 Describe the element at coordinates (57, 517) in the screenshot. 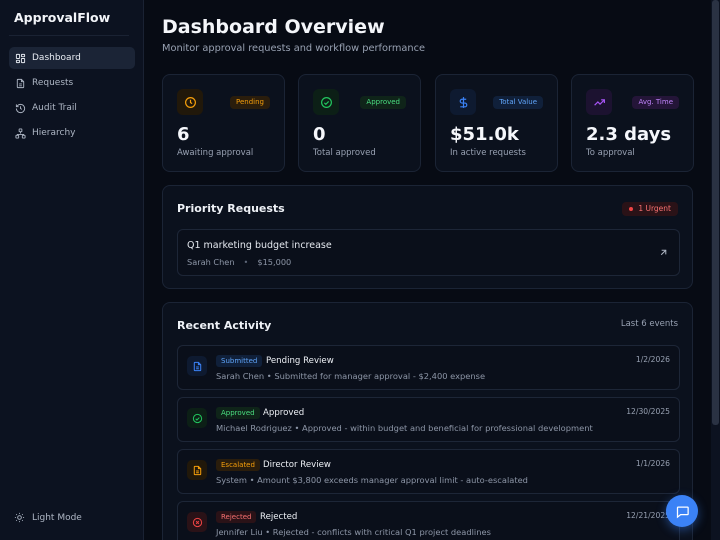

I see `theme-toggle-label: Light Mode` at that location.